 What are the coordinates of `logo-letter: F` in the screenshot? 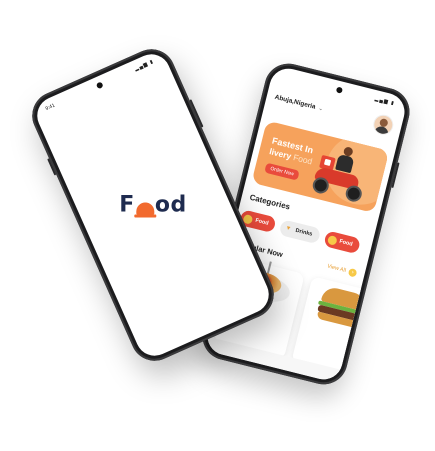 It's located at (127, 205).